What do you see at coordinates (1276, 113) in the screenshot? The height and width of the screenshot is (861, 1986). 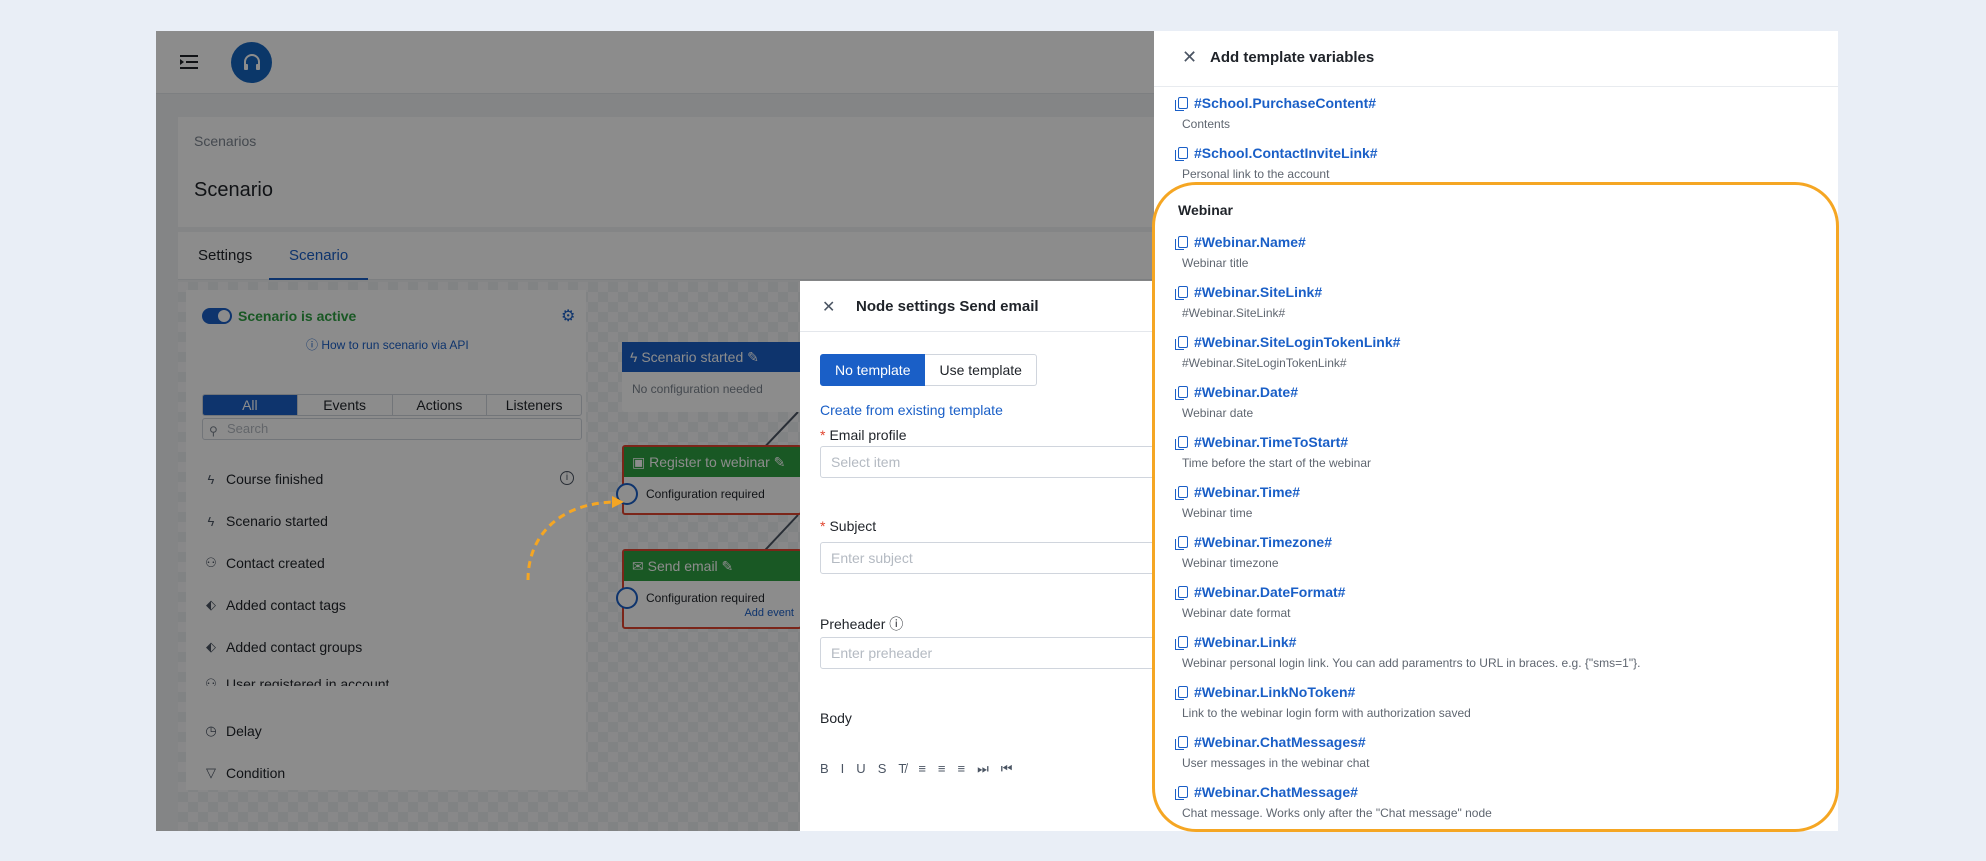 I see `variable-item: #School.PurchaseContent# Contents` at bounding box center [1276, 113].